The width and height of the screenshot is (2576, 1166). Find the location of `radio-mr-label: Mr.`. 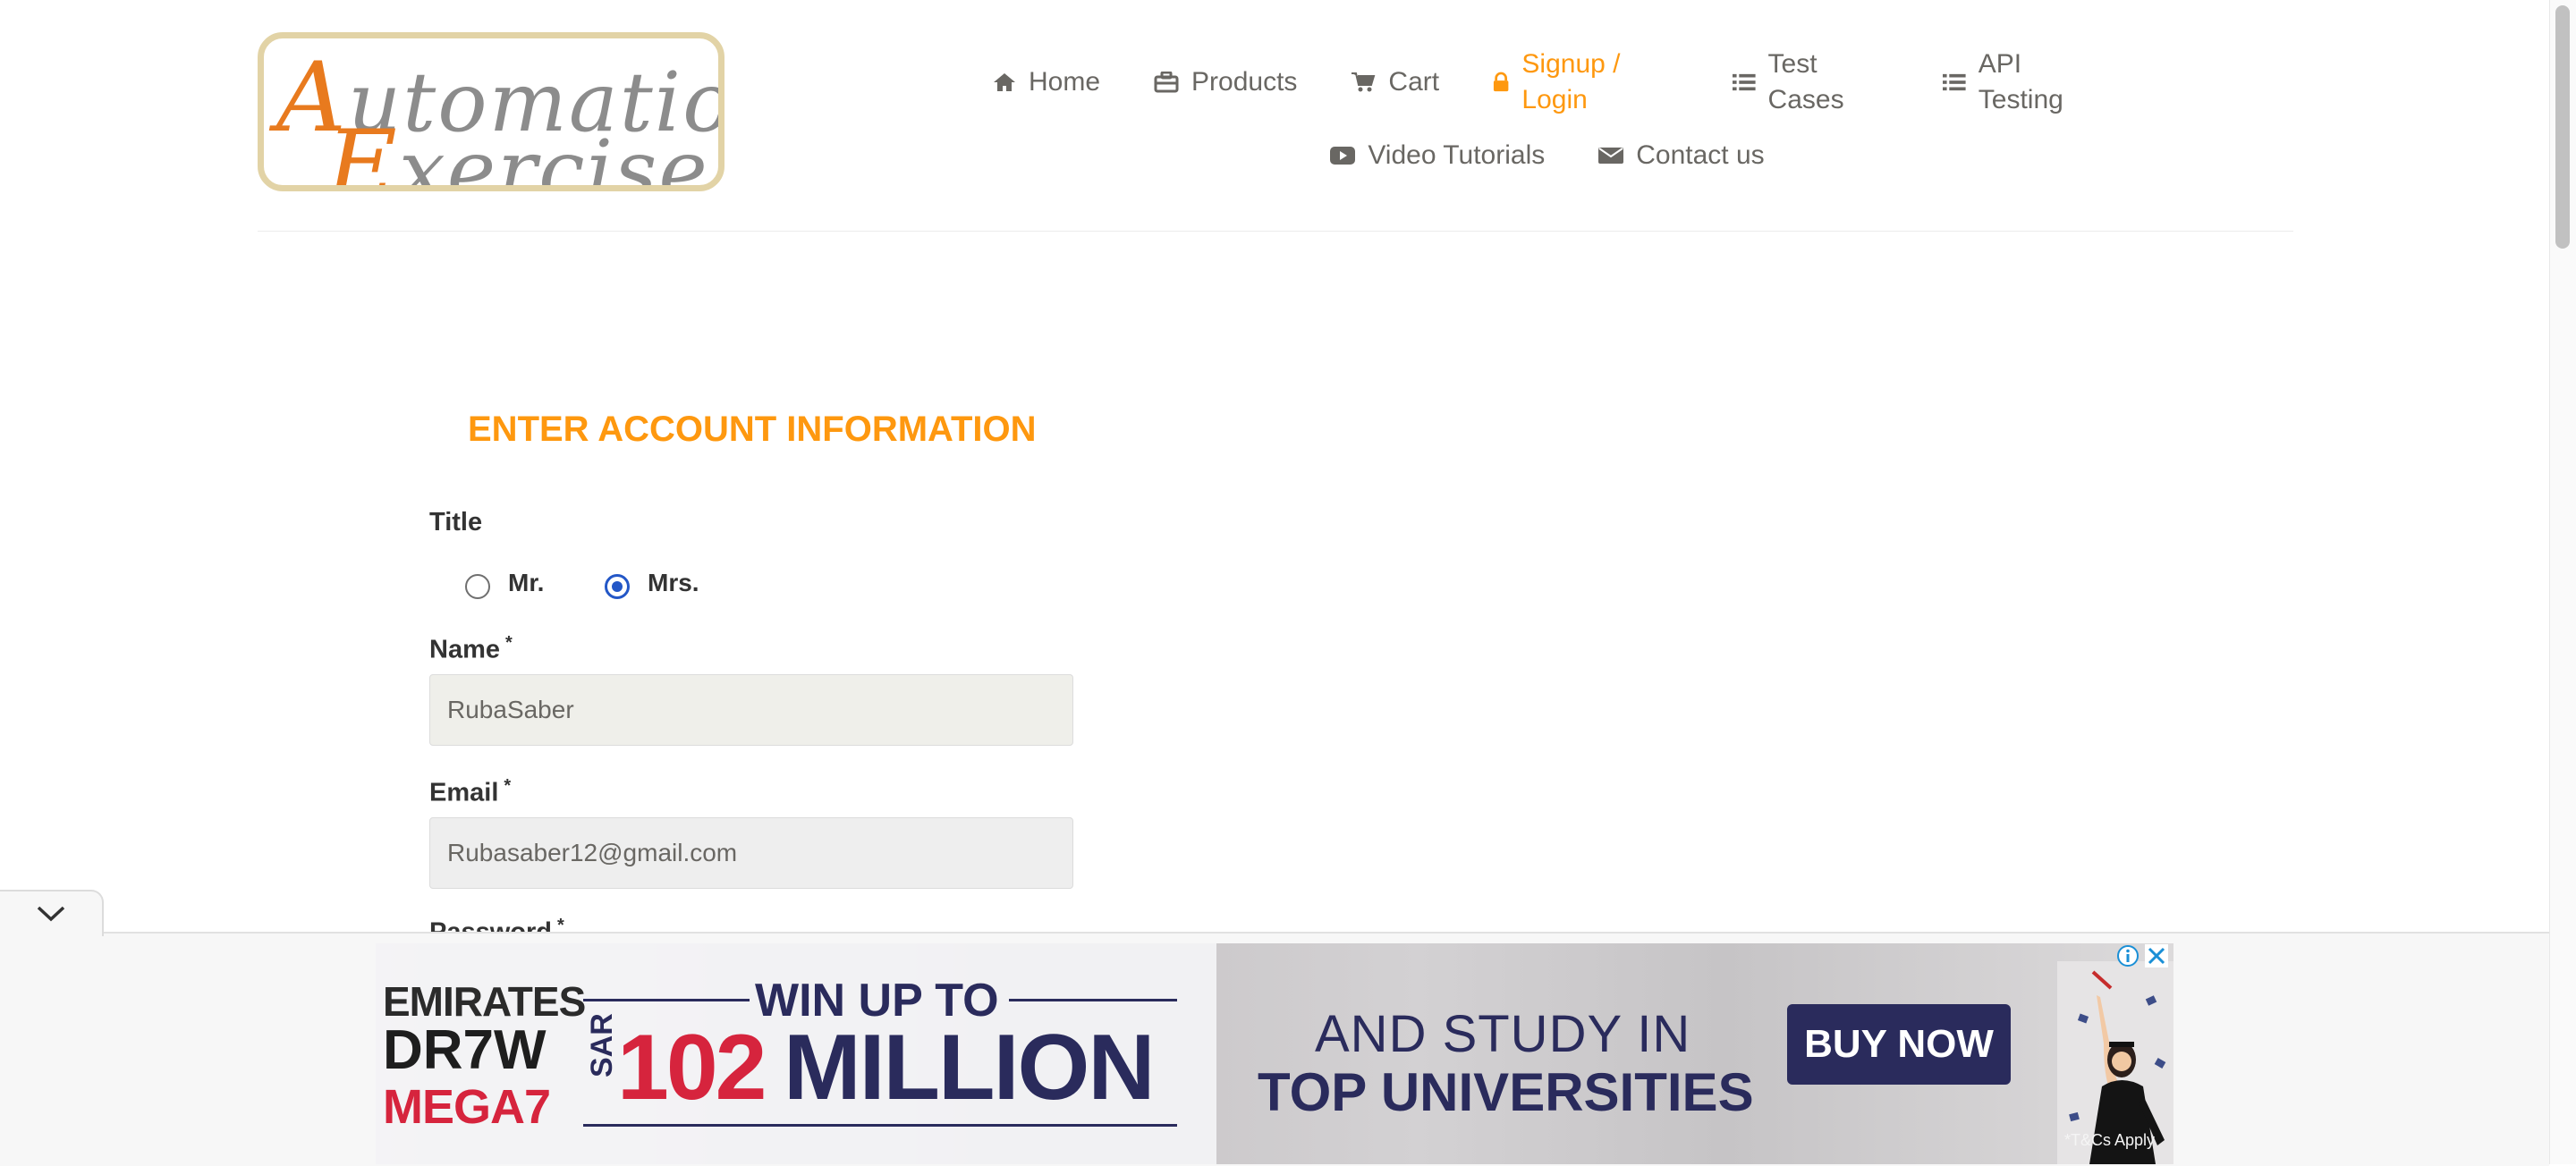

radio-mr-label: Mr. is located at coordinates (526, 583).